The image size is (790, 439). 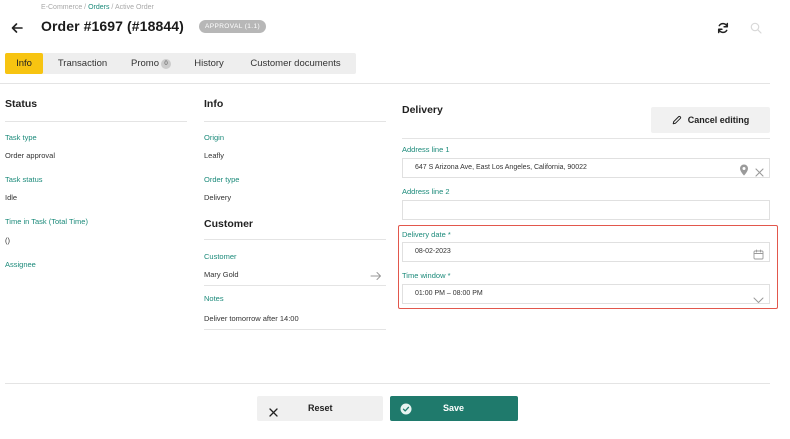 I want to click on arrow-right-icon, so click(x=375, y=276).